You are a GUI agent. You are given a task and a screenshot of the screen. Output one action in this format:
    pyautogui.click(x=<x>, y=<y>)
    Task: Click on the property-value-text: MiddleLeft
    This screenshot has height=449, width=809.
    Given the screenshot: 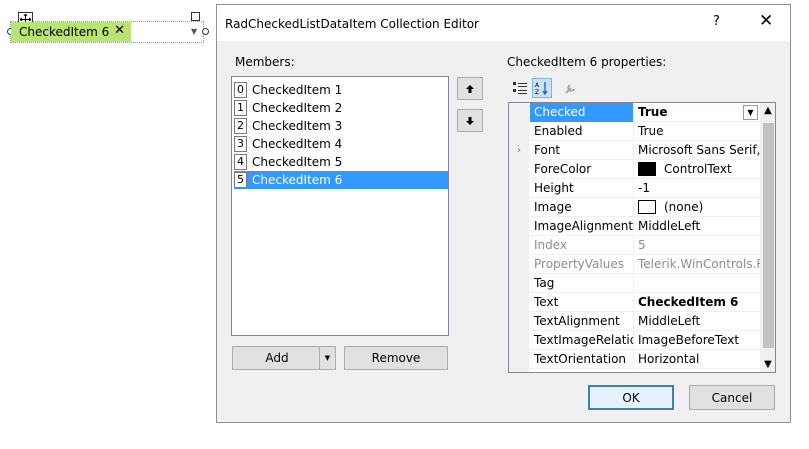 What is the action you would take?
    pyautogui.click(x=669, y=321)
    